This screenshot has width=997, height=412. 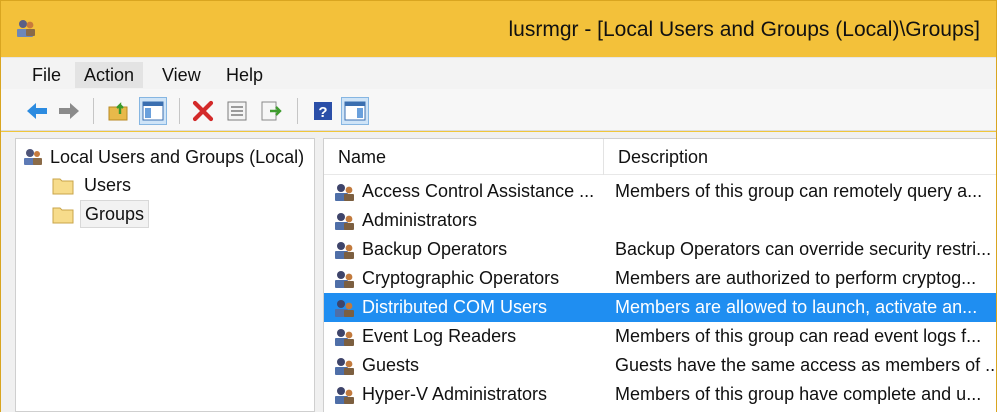 I want to click on group-name: Guests, so click(x=391, y=365).